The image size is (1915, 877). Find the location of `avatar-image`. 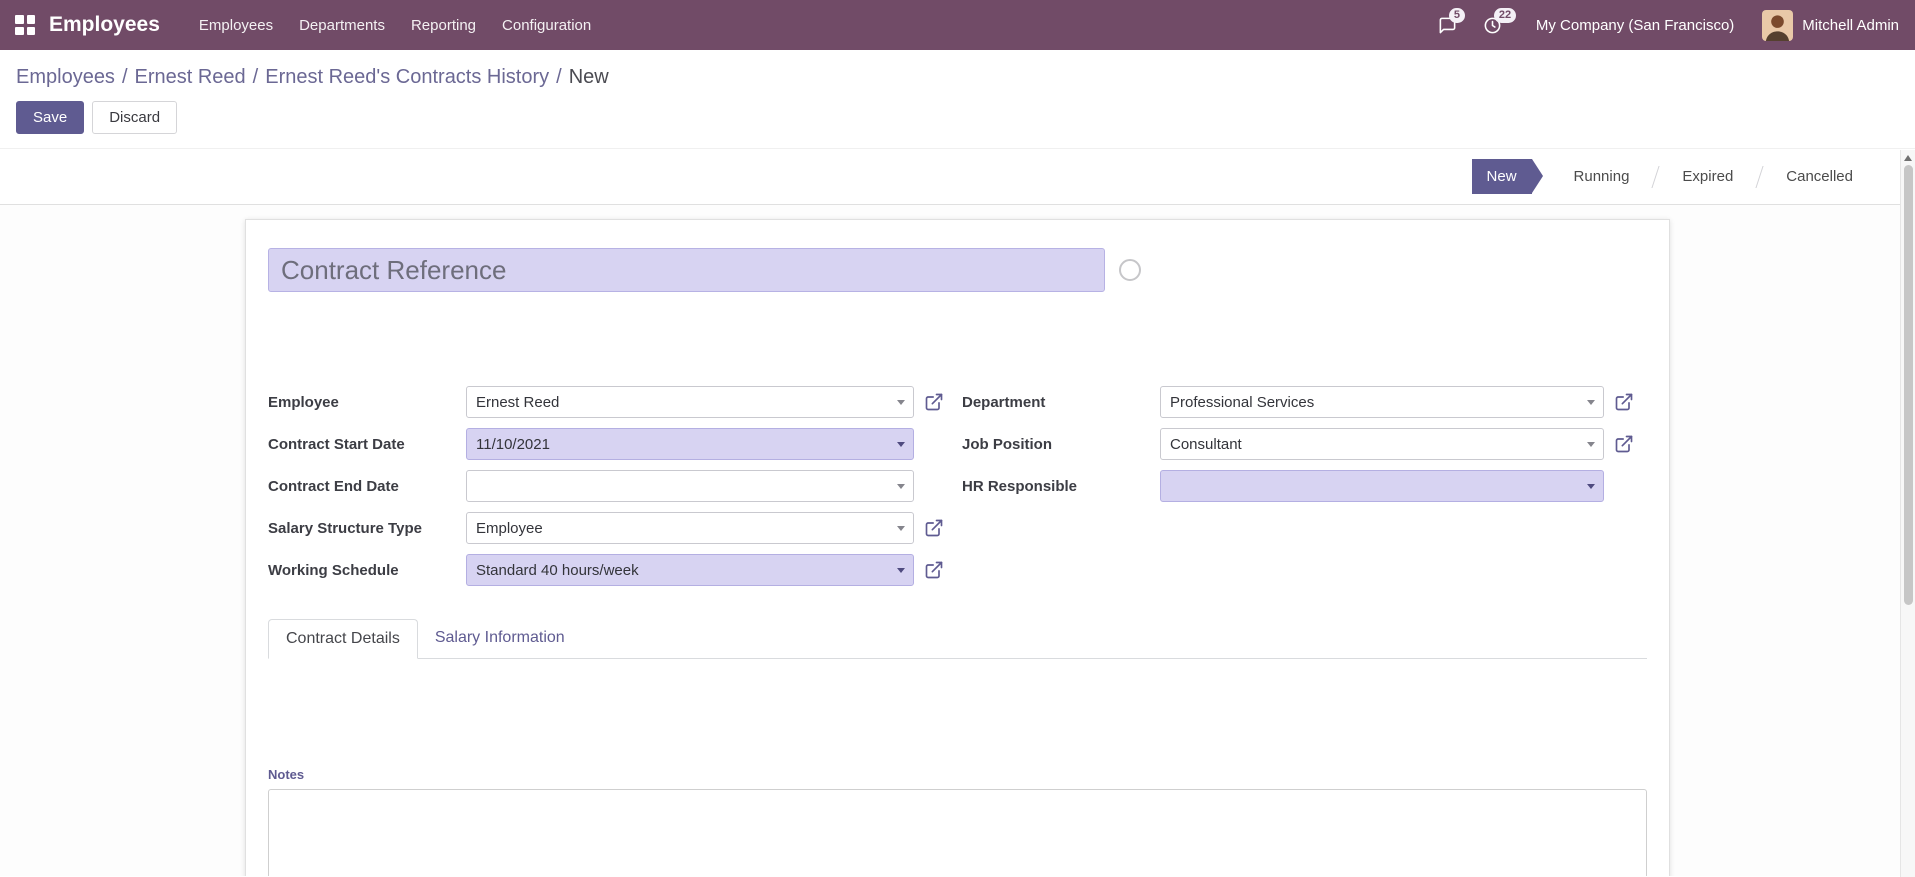

avatar-image is located at coordinates (1778, 25).